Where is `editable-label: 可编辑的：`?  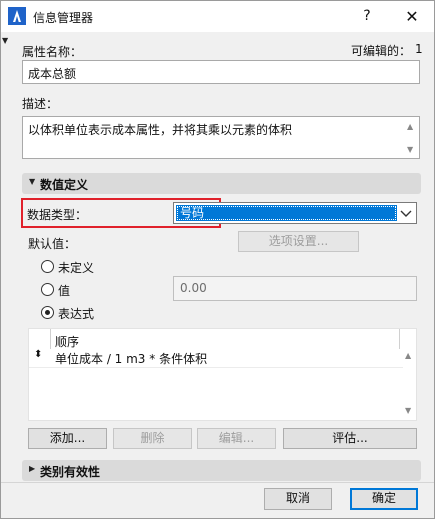
editable-label: 可编辑的： is located at coordinates (381, 51).